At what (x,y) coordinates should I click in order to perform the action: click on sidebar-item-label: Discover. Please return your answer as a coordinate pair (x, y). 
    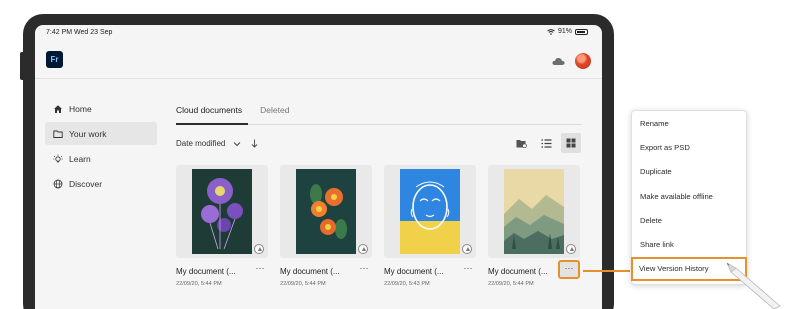
    Looking at the image, I should click on (86, 183).